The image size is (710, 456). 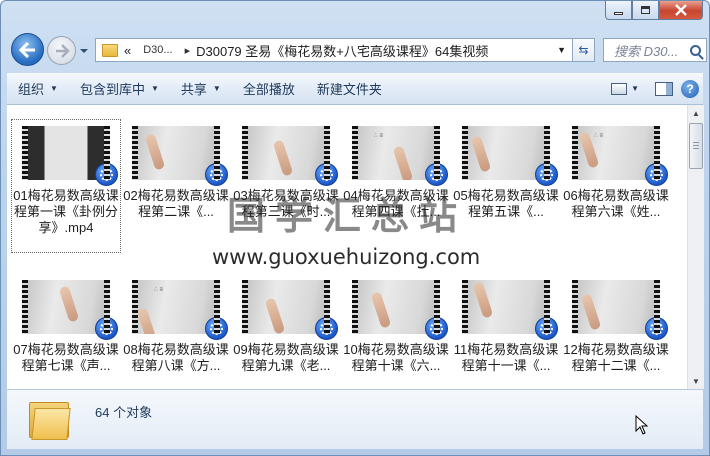 I want to click on item-count: 64 个对象, so click(x=124, y=412).